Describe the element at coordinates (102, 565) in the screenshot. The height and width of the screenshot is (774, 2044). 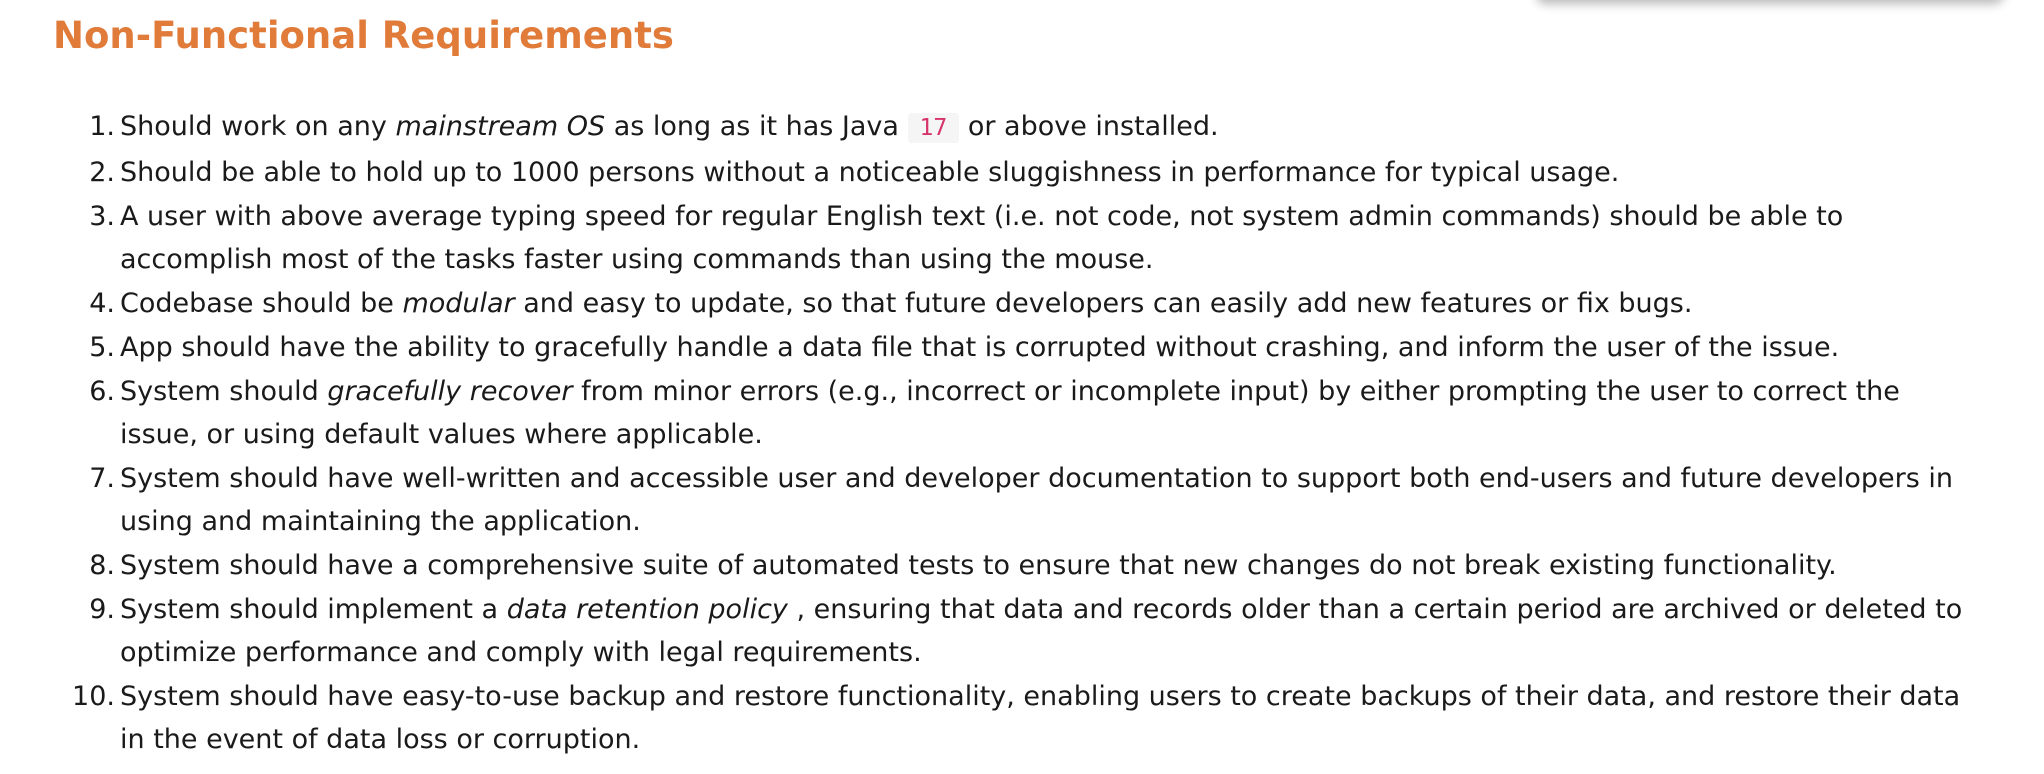
I see `list-number: 8.` at that location.